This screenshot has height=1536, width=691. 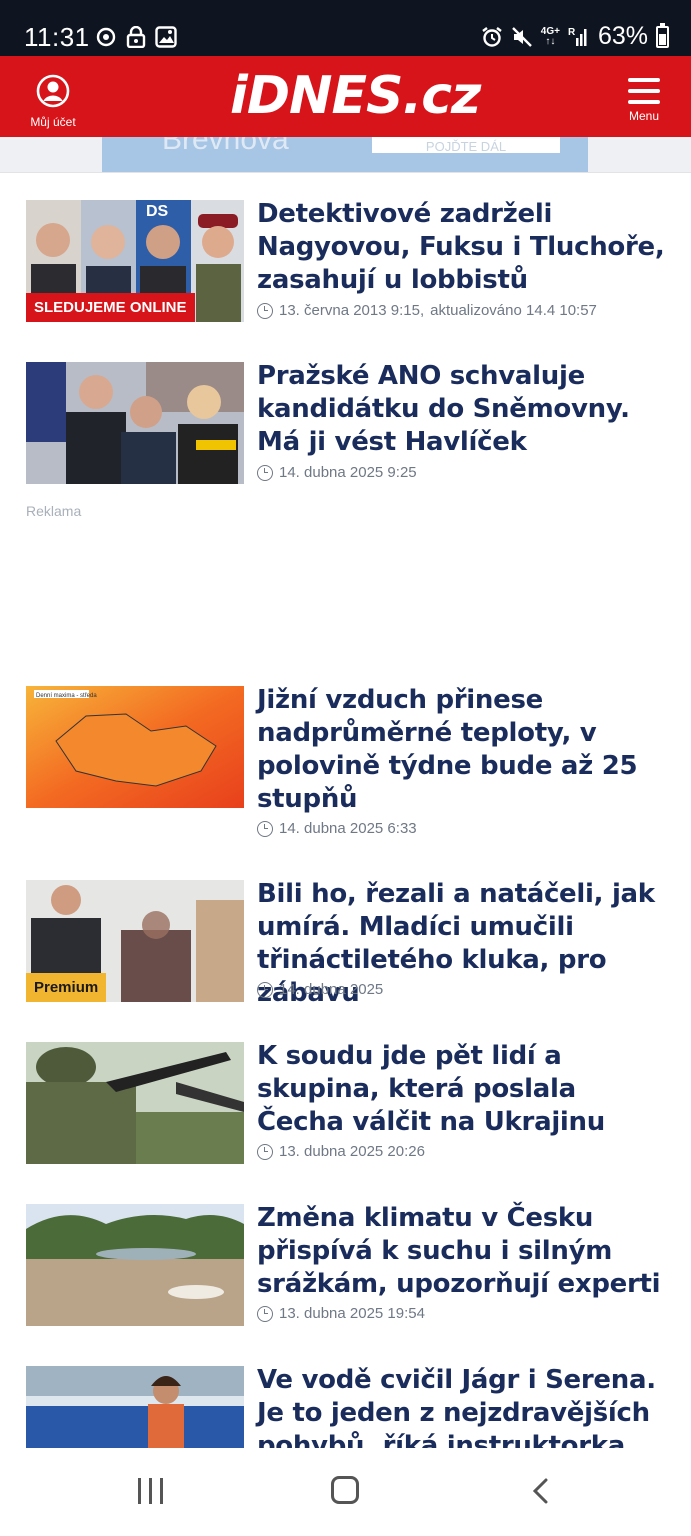 I want to click on home-icon, so click(x=345, y=1490).